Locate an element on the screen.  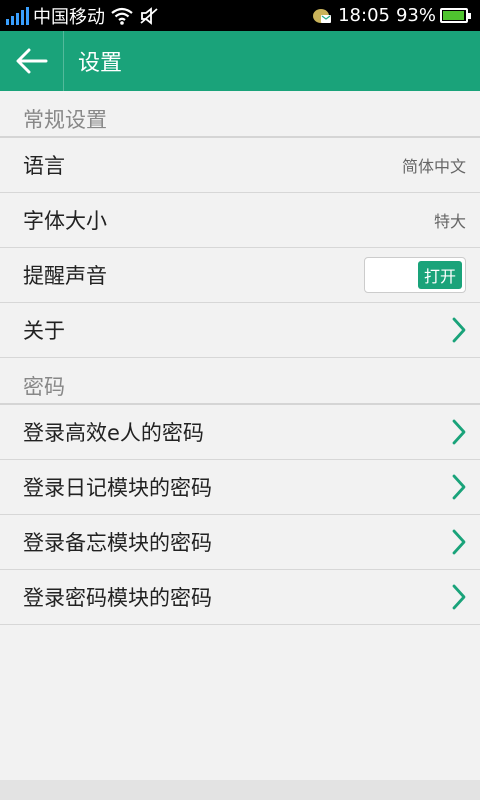
section-header-general: 常规设置 is located at coordinates (240, 114).